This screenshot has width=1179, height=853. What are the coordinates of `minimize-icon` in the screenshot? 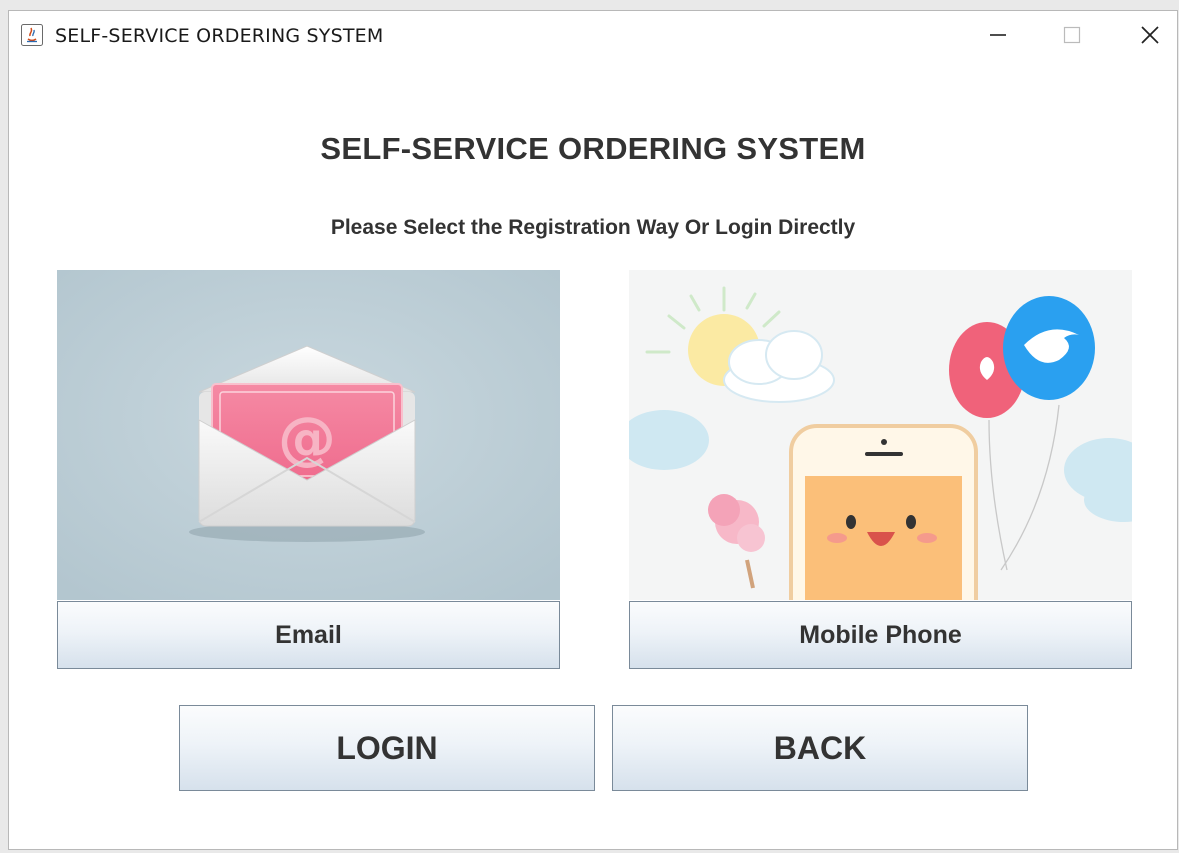 It's located at (998, 35).